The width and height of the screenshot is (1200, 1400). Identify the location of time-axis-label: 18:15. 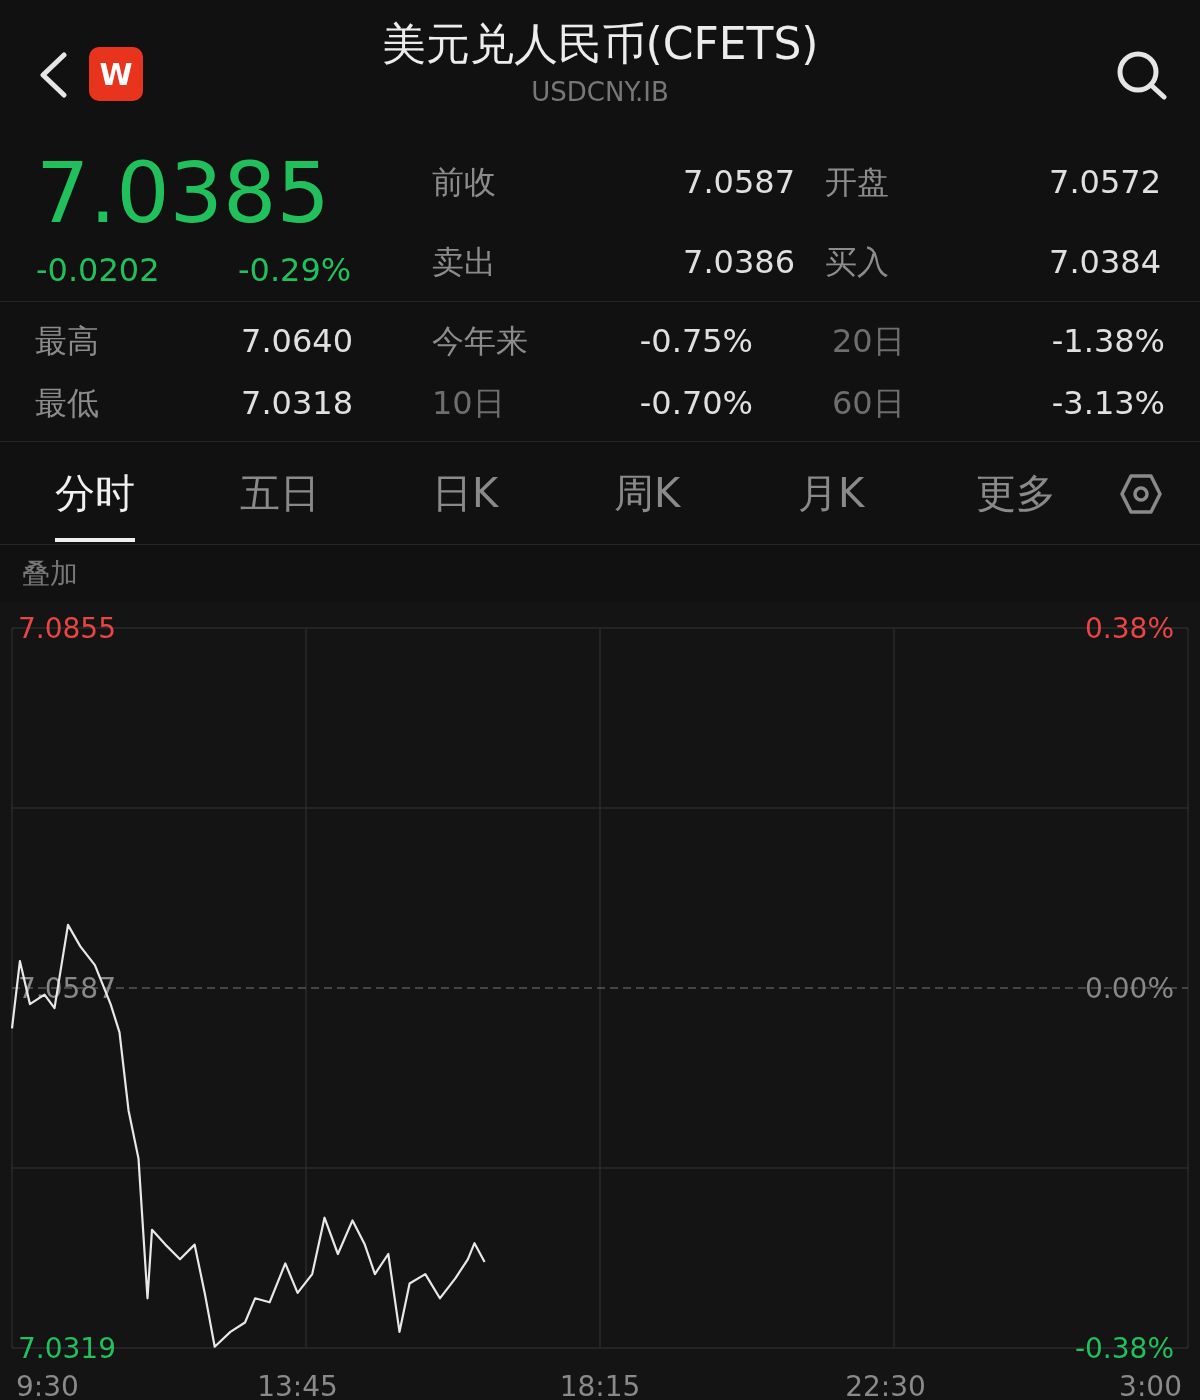
(600, 1385).